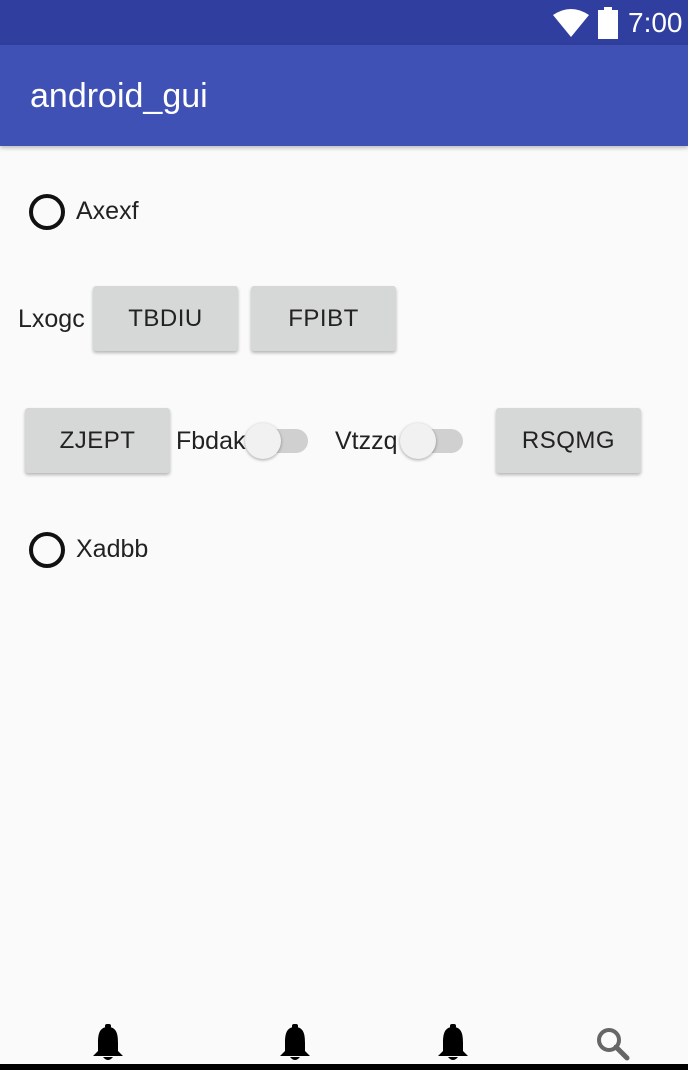 Image resolution: width=688 pixels, height=1070 pixels. What do you see at coordinates (47, 550) in the screenshot?
I see `radio-xadbb` at bounding box center [47, 550].